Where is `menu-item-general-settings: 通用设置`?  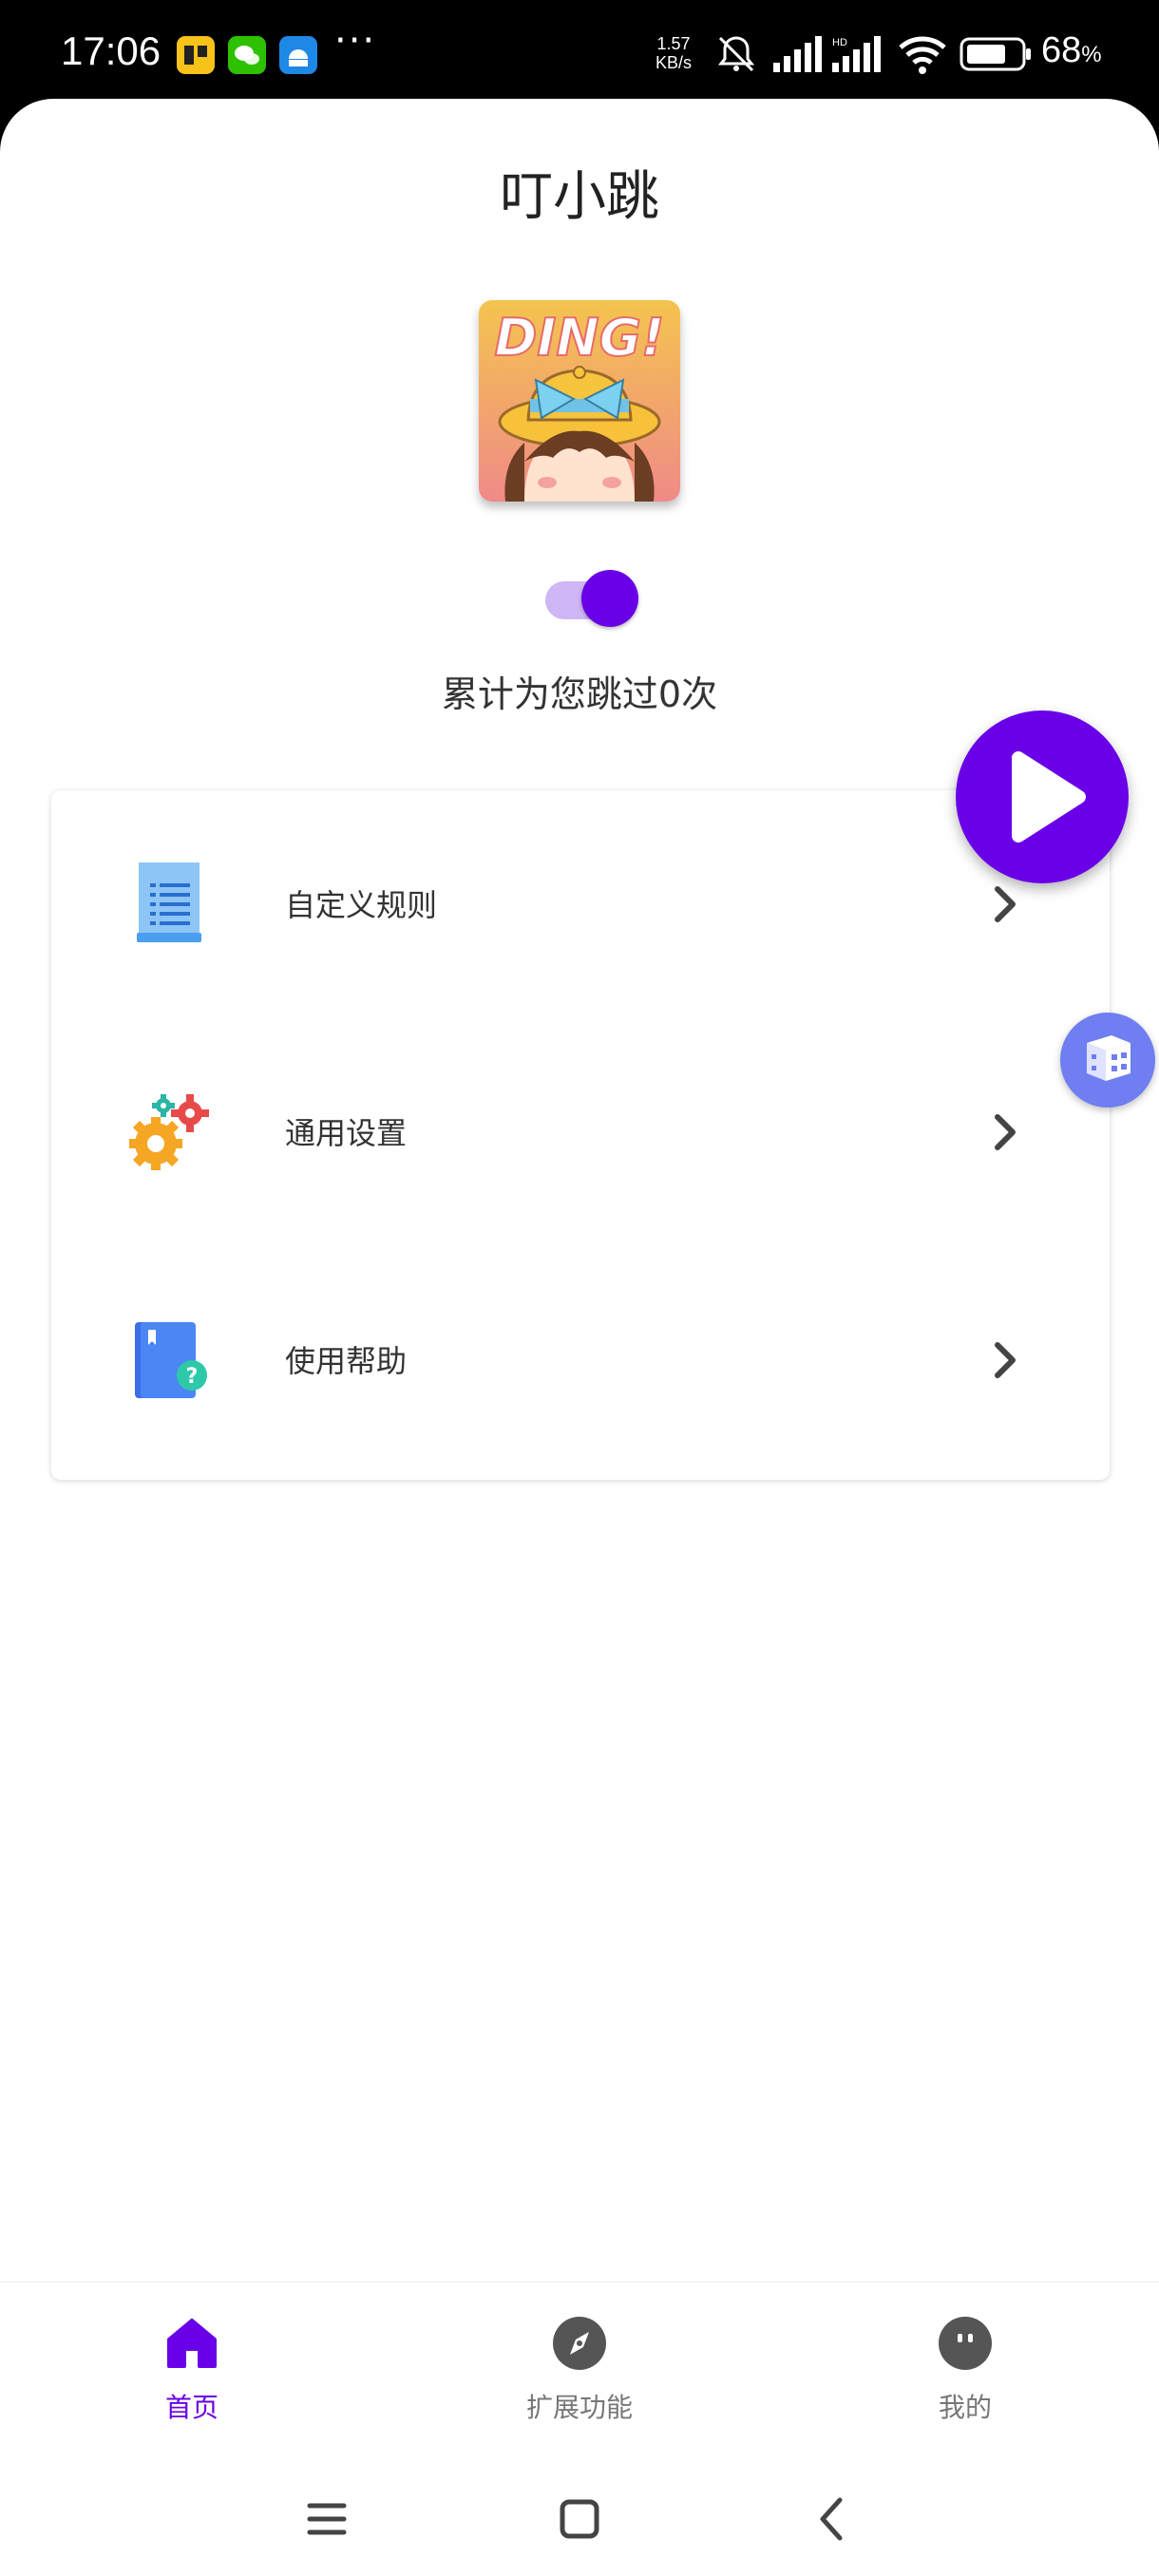 menu-item-general-settings: 通用设置 is located at coordinates (580, 1132).